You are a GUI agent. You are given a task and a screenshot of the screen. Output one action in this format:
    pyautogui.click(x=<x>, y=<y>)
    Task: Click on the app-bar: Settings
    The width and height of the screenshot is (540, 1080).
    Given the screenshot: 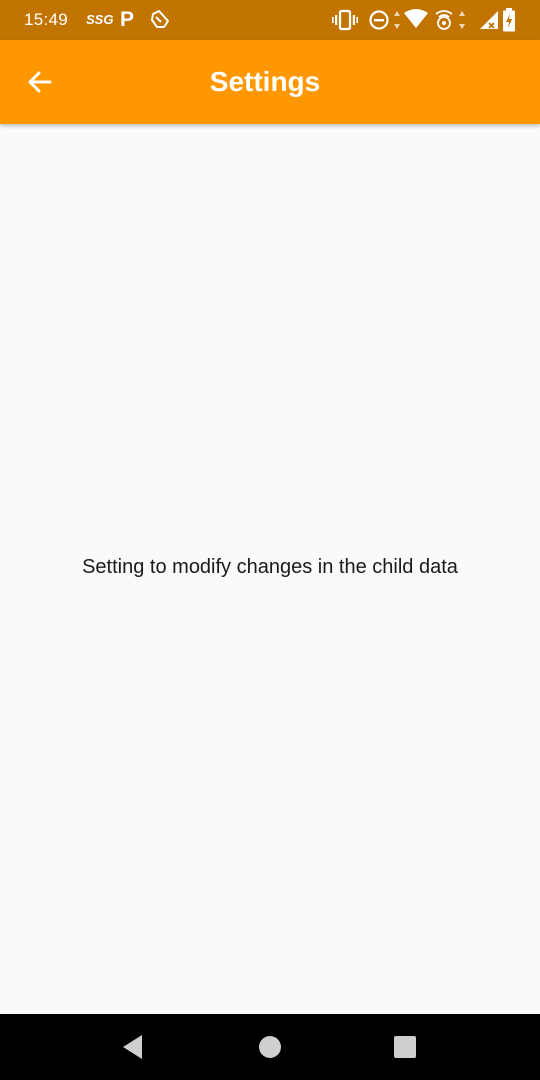 What is the action you would take?
    pyautogui.click(x=270, y=82)
    